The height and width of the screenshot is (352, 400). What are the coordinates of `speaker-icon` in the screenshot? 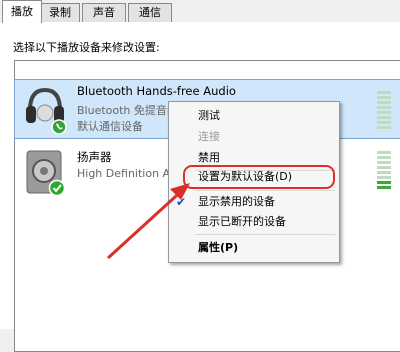 It's located at (46, 173).